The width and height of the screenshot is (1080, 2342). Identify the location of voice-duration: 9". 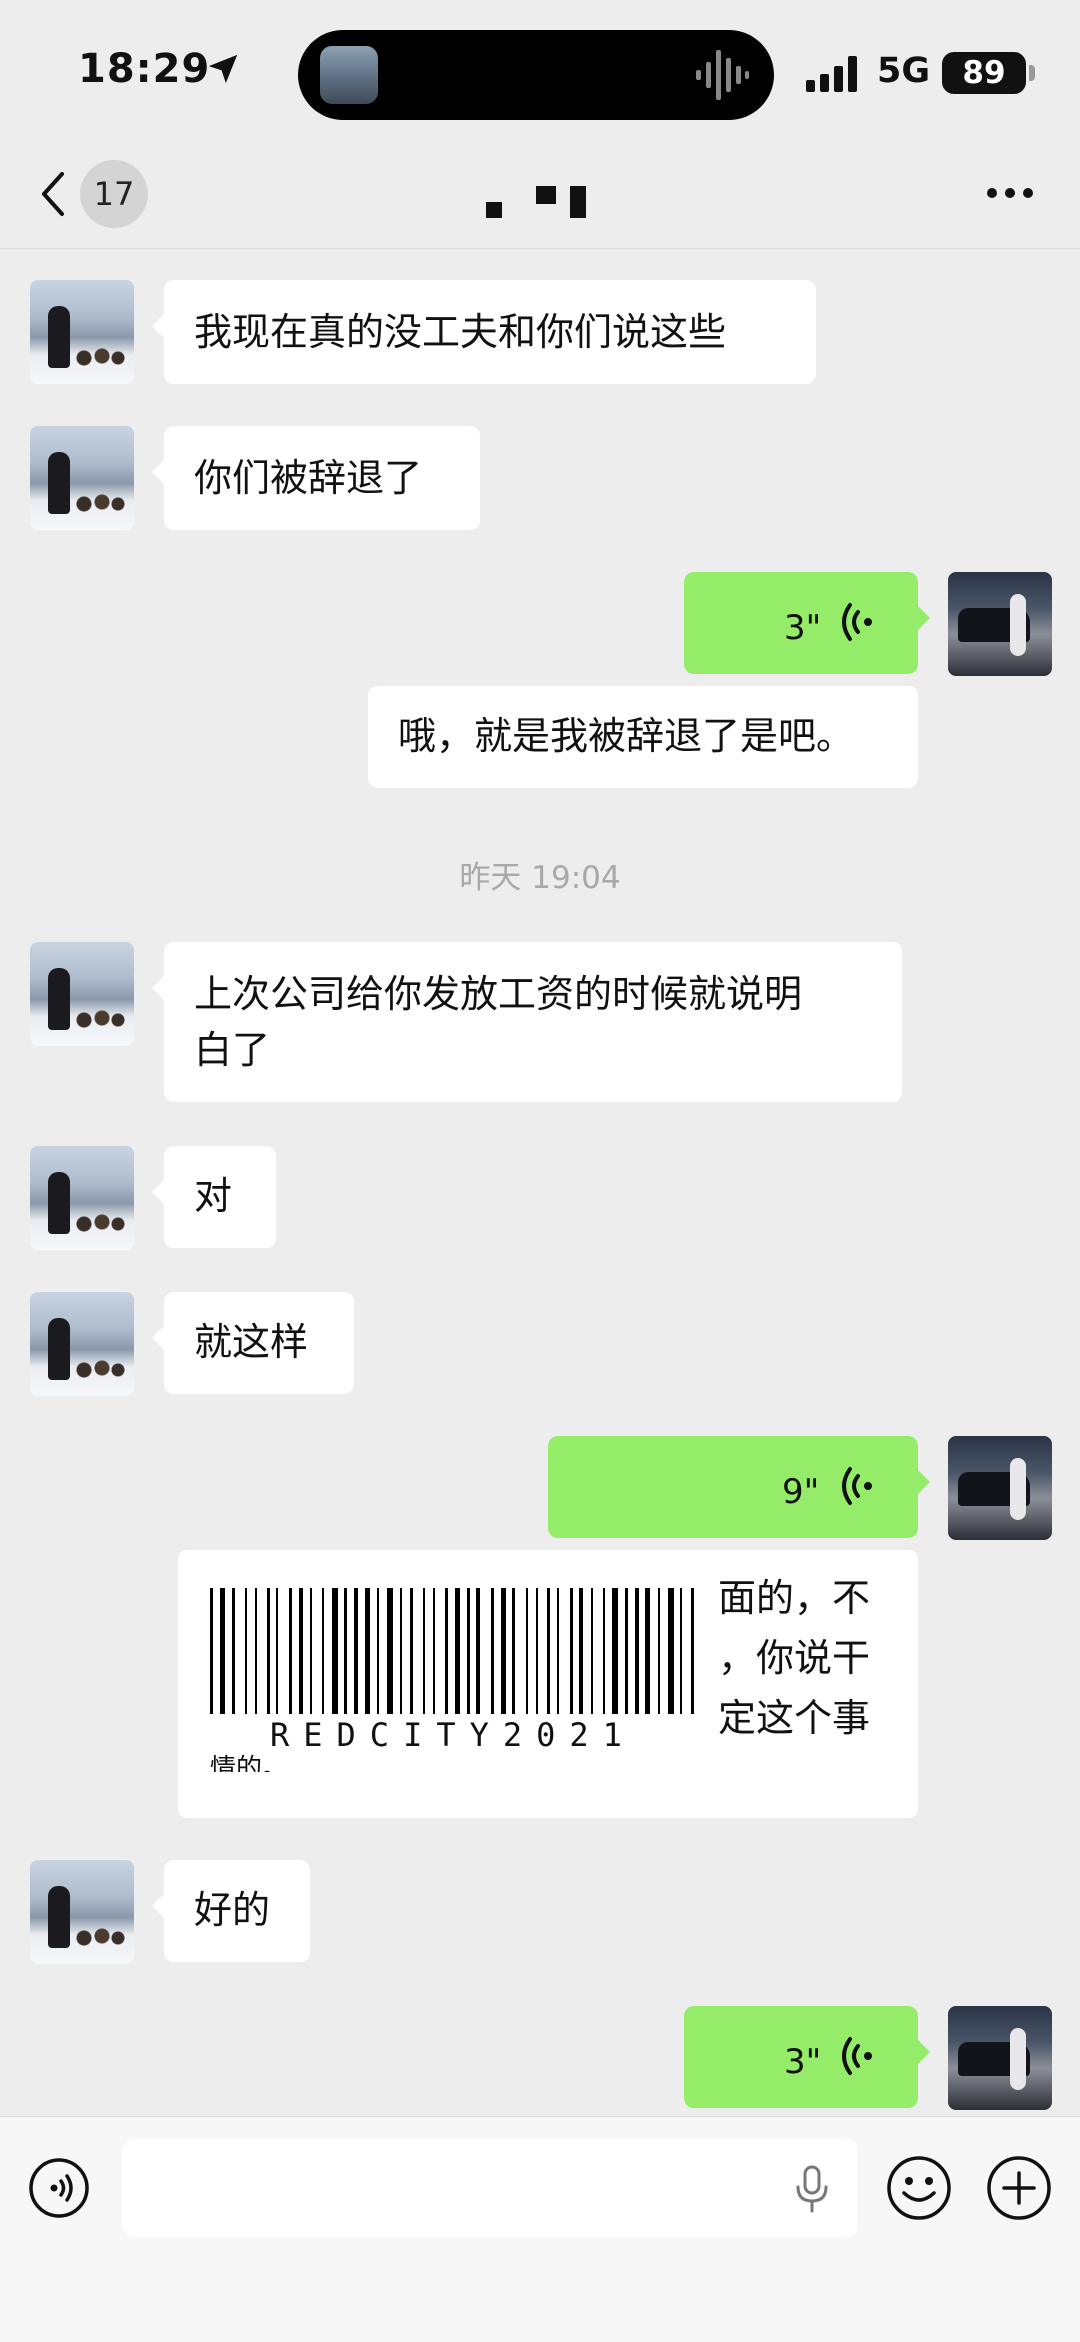
(801, 1492).